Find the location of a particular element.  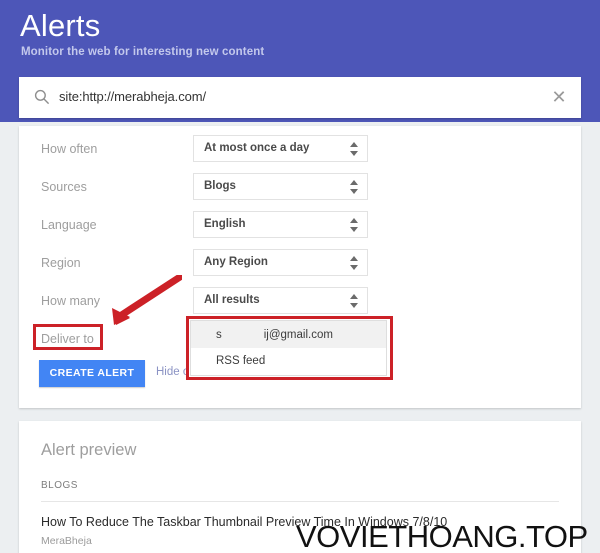

search-icon is located at coordinates (42, 97).